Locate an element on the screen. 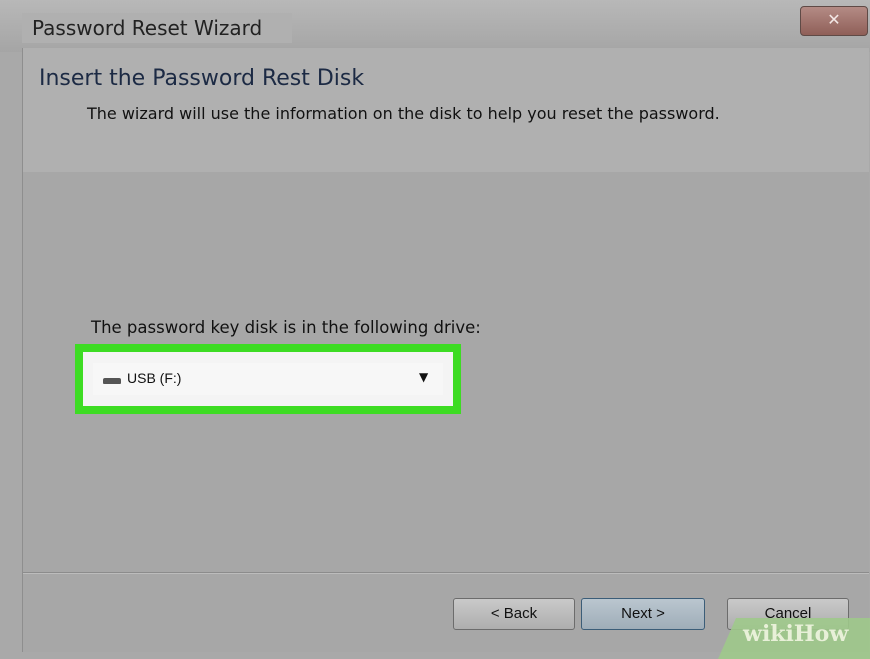 This screenshot has height=659, width=870. usb-drive-icon is located at coordinates (112, 381).